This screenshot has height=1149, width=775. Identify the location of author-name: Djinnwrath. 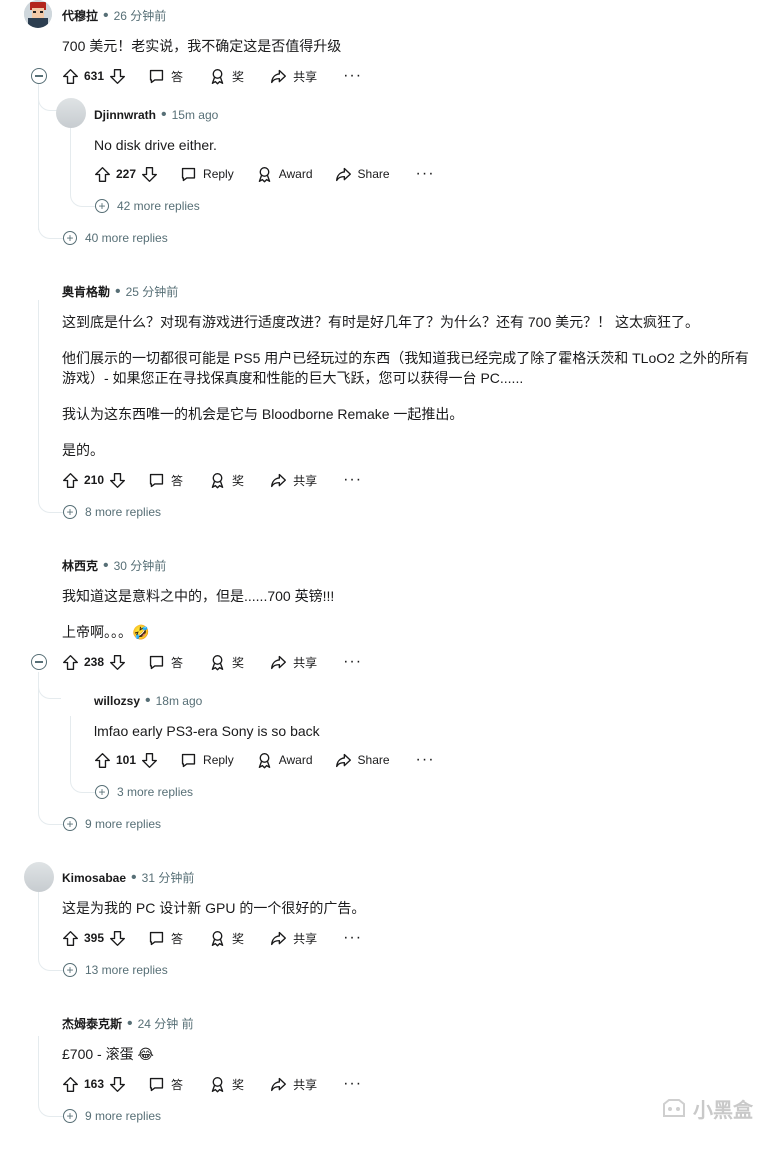
(125, 115).